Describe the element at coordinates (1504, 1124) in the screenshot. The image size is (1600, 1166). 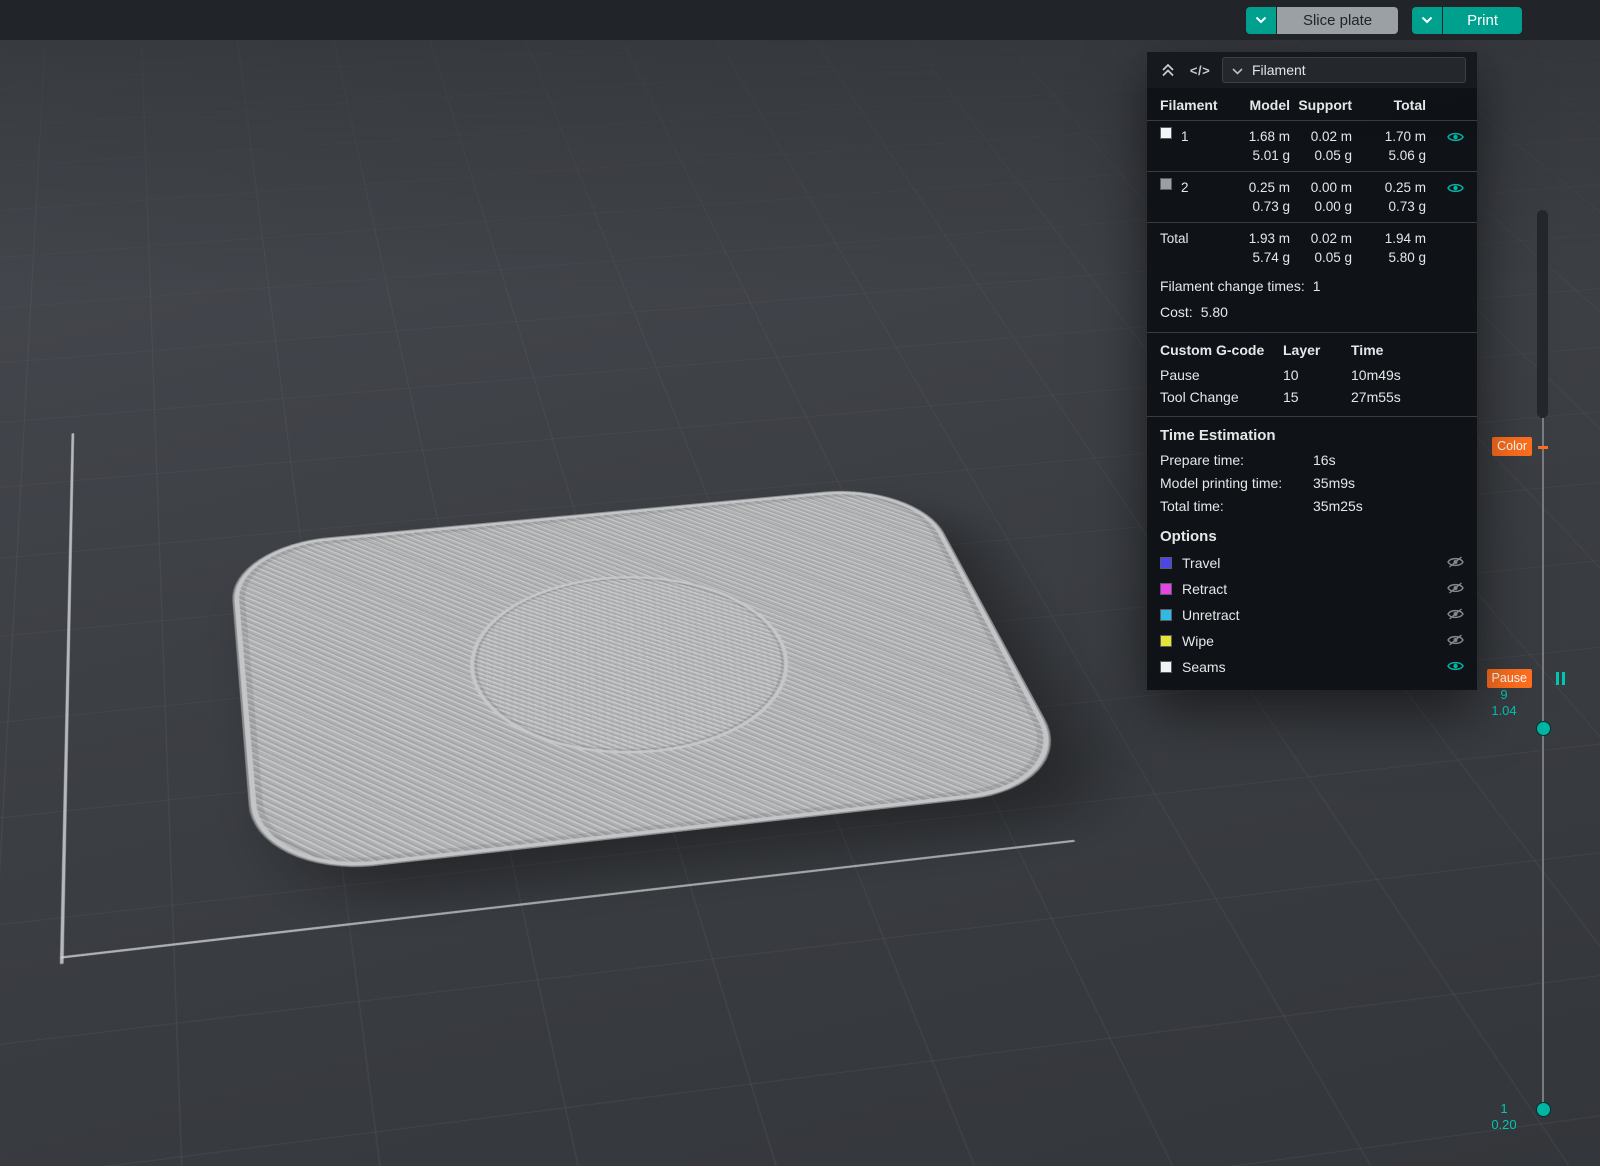
I see `lower-layer-height: 0.20` at that location.